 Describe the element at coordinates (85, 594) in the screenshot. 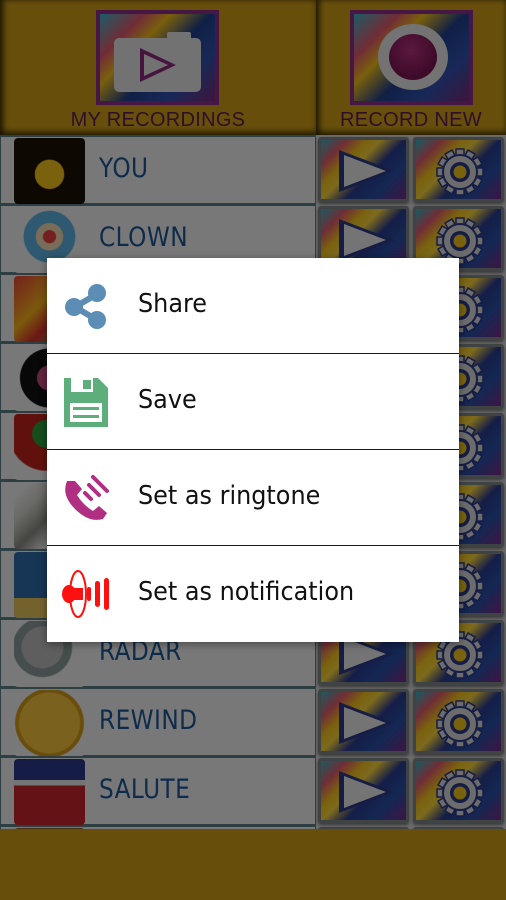

I see `speaker-icon` at that location.